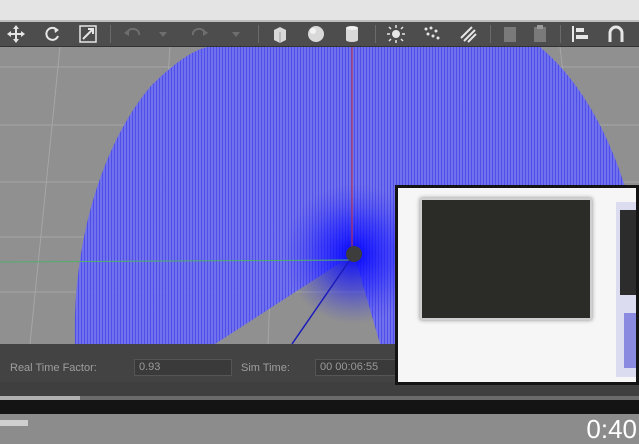  What do you see at coordinates (132, 34) in the screenshot?
I see `undo-icon` at bounding box center [132, 34].